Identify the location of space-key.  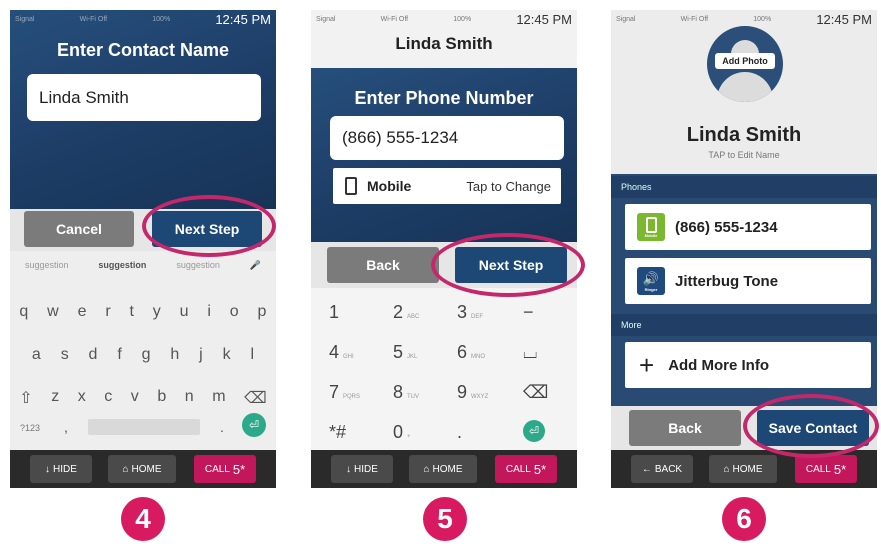
(144, 427).